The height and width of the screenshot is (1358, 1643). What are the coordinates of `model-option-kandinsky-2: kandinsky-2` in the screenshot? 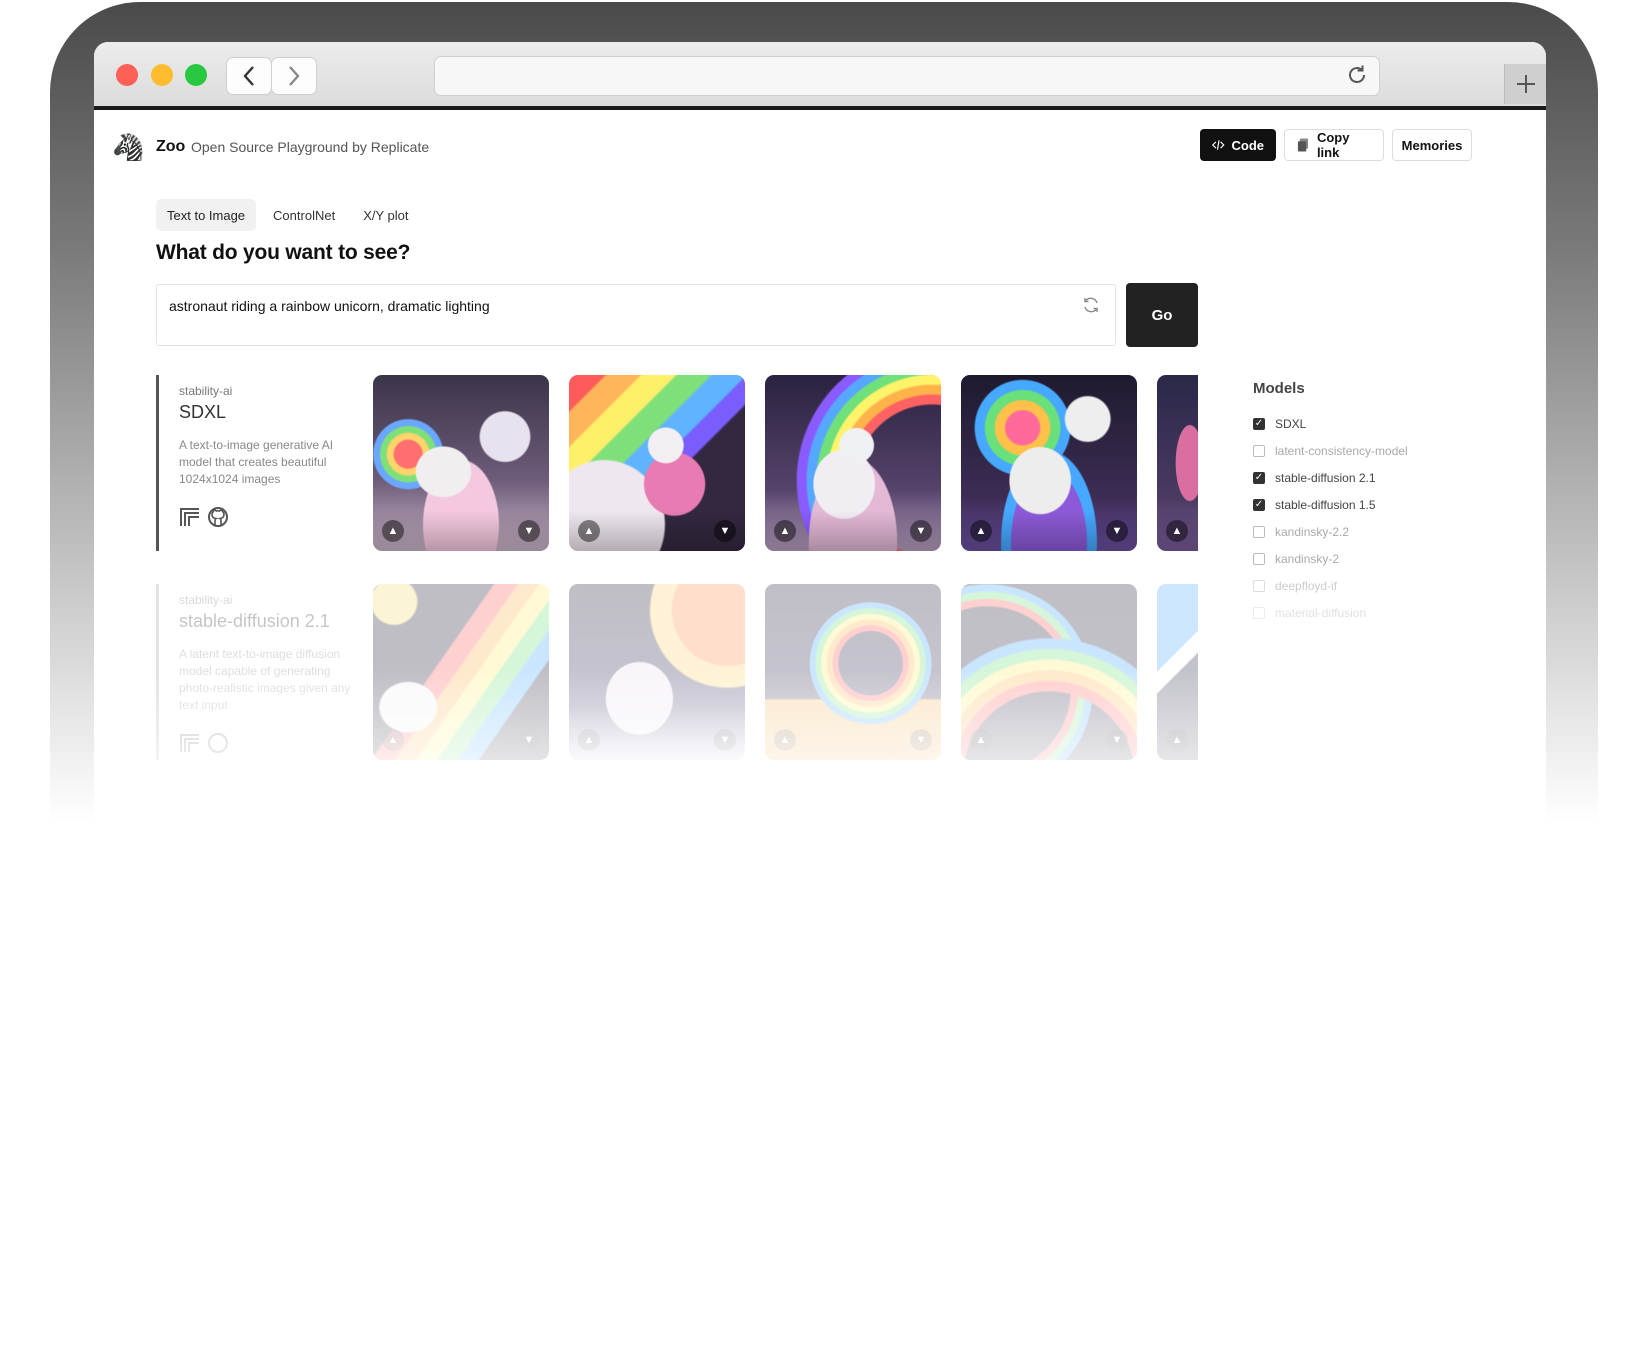 It's located at (1330, 558).